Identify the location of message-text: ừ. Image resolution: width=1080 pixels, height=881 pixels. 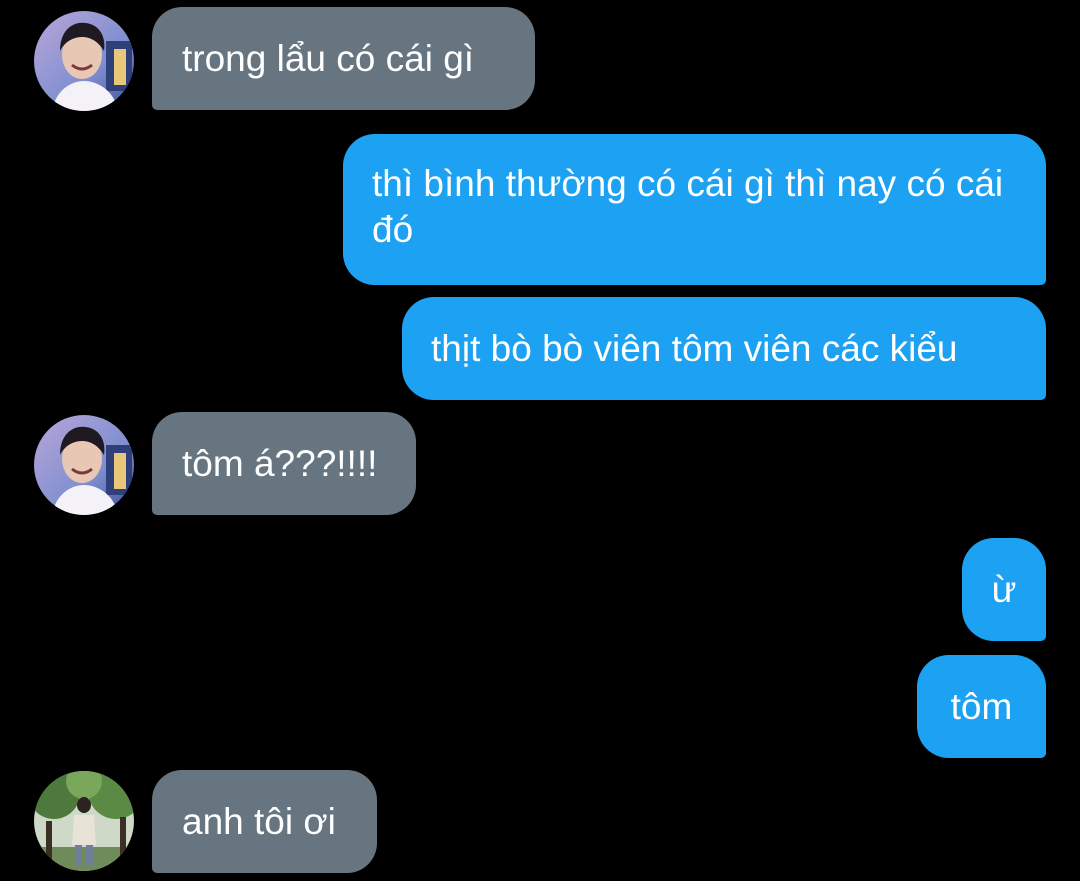
(1004, 589).